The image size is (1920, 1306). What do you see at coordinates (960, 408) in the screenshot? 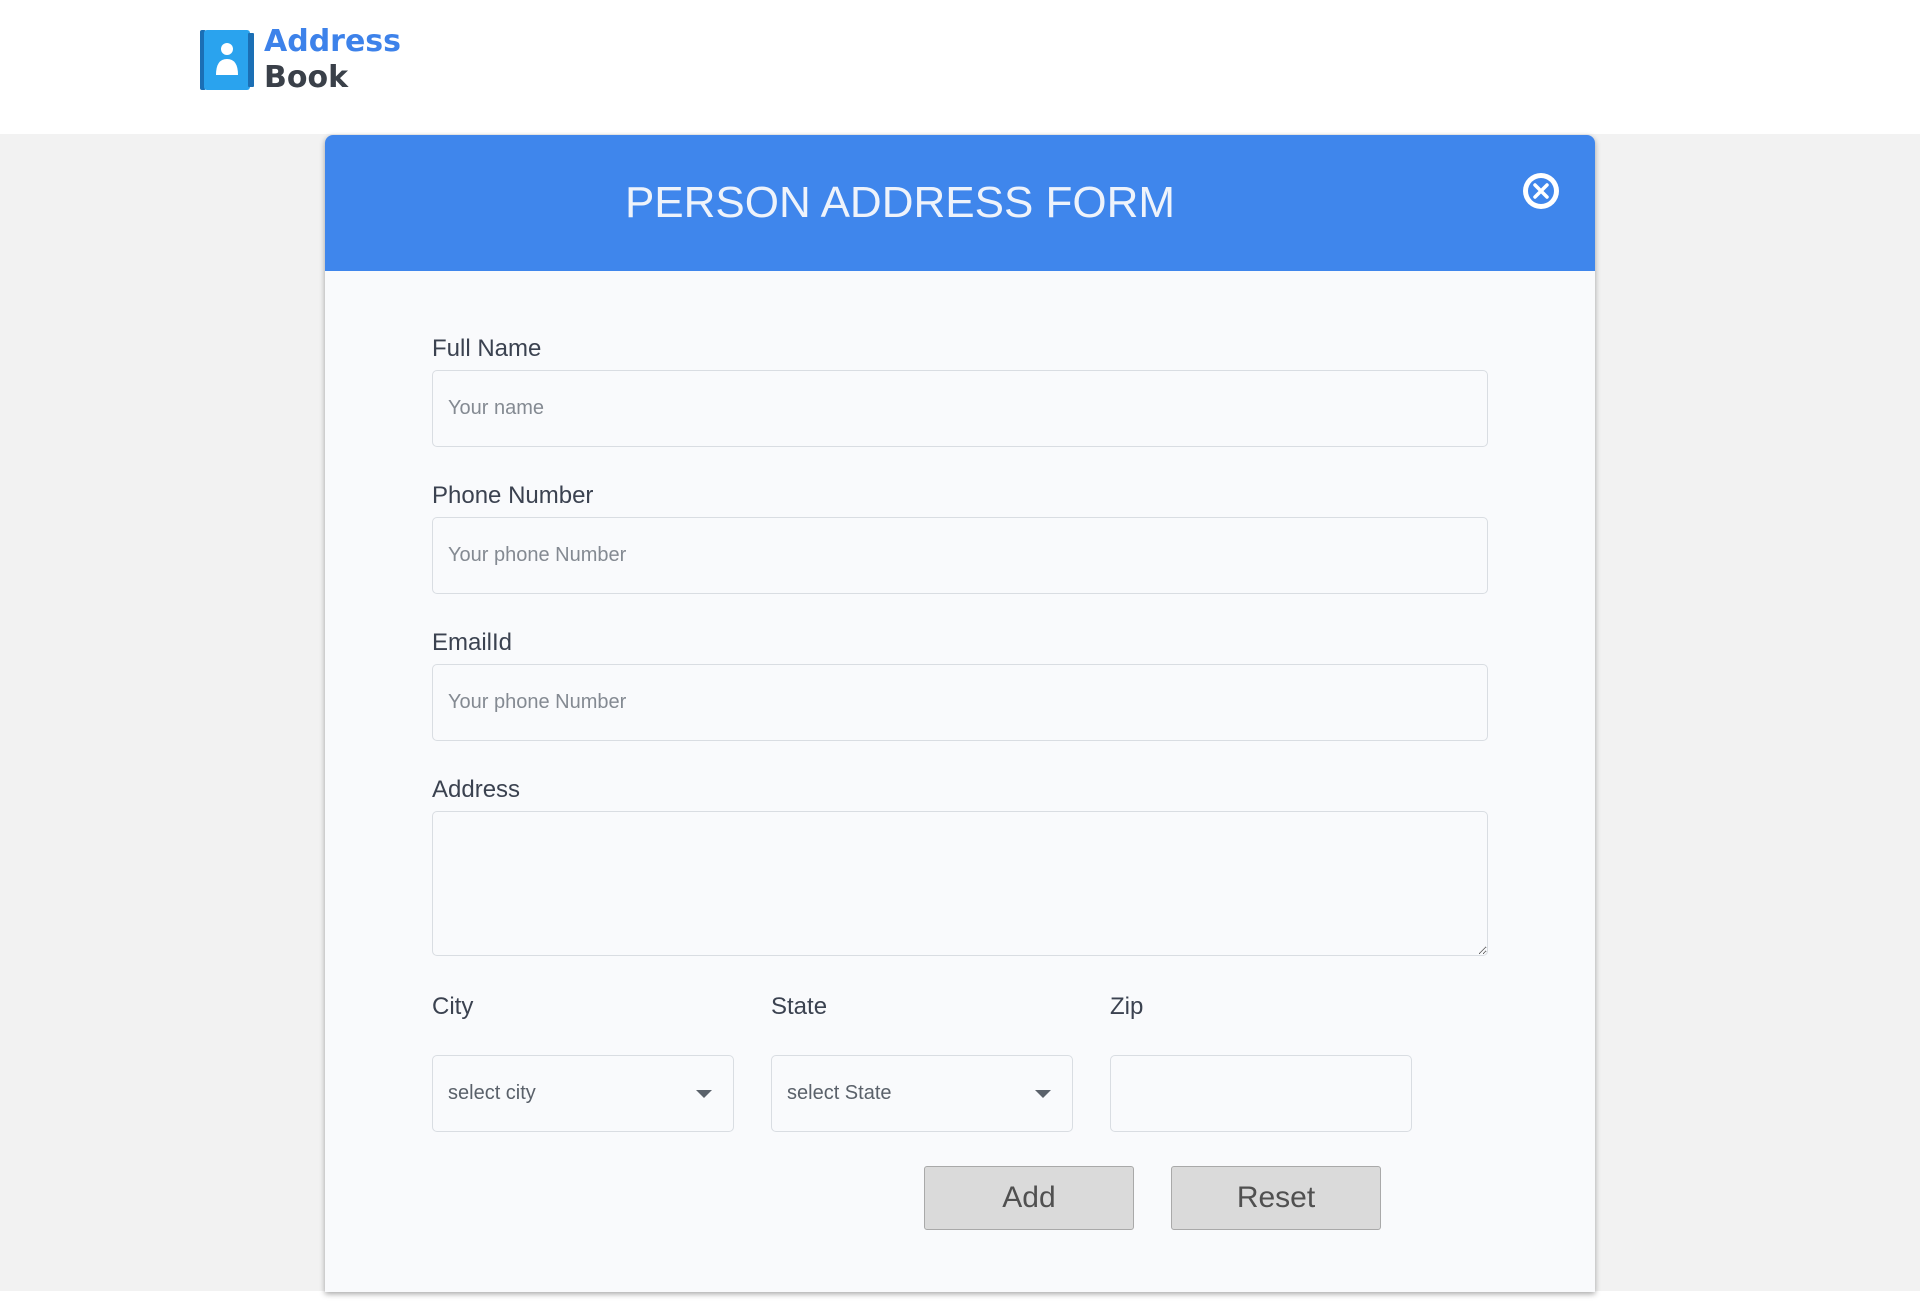
I see `full-name-input` at bounding box center [960, 408].